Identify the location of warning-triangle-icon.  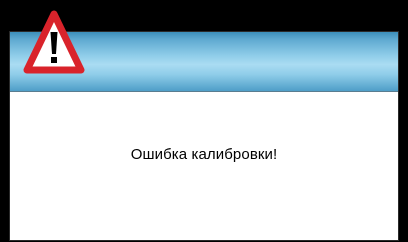
(54, 42).